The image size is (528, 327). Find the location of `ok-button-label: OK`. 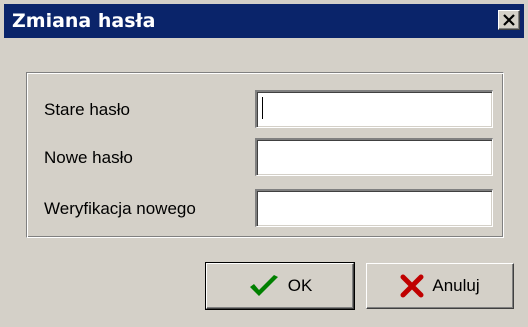

ok-button-label: OK is located at coordinates (300, 285).